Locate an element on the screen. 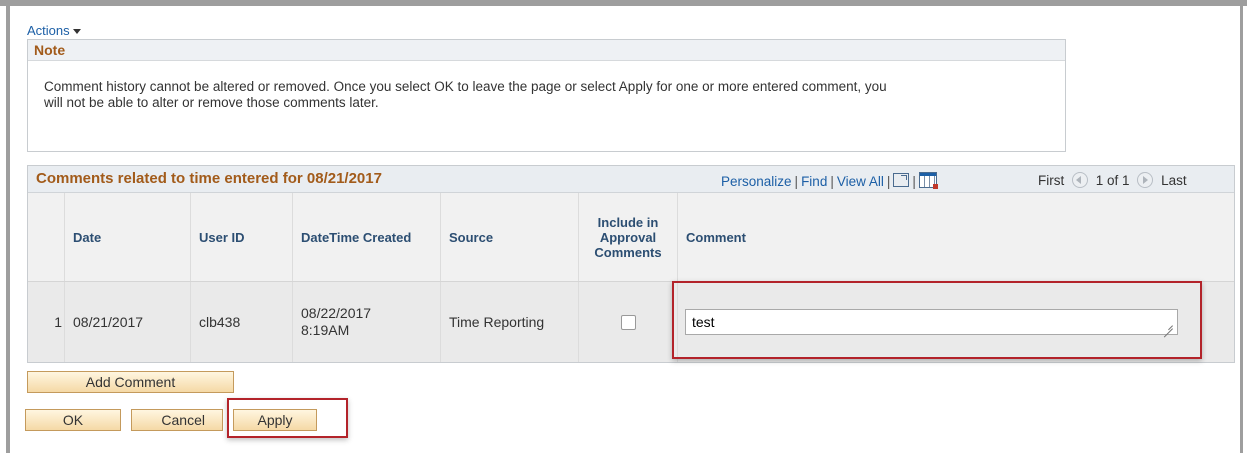 The height and width of the screenshot is (453, 1247). actions-menu: Actions is located at coordinates (54, 30).